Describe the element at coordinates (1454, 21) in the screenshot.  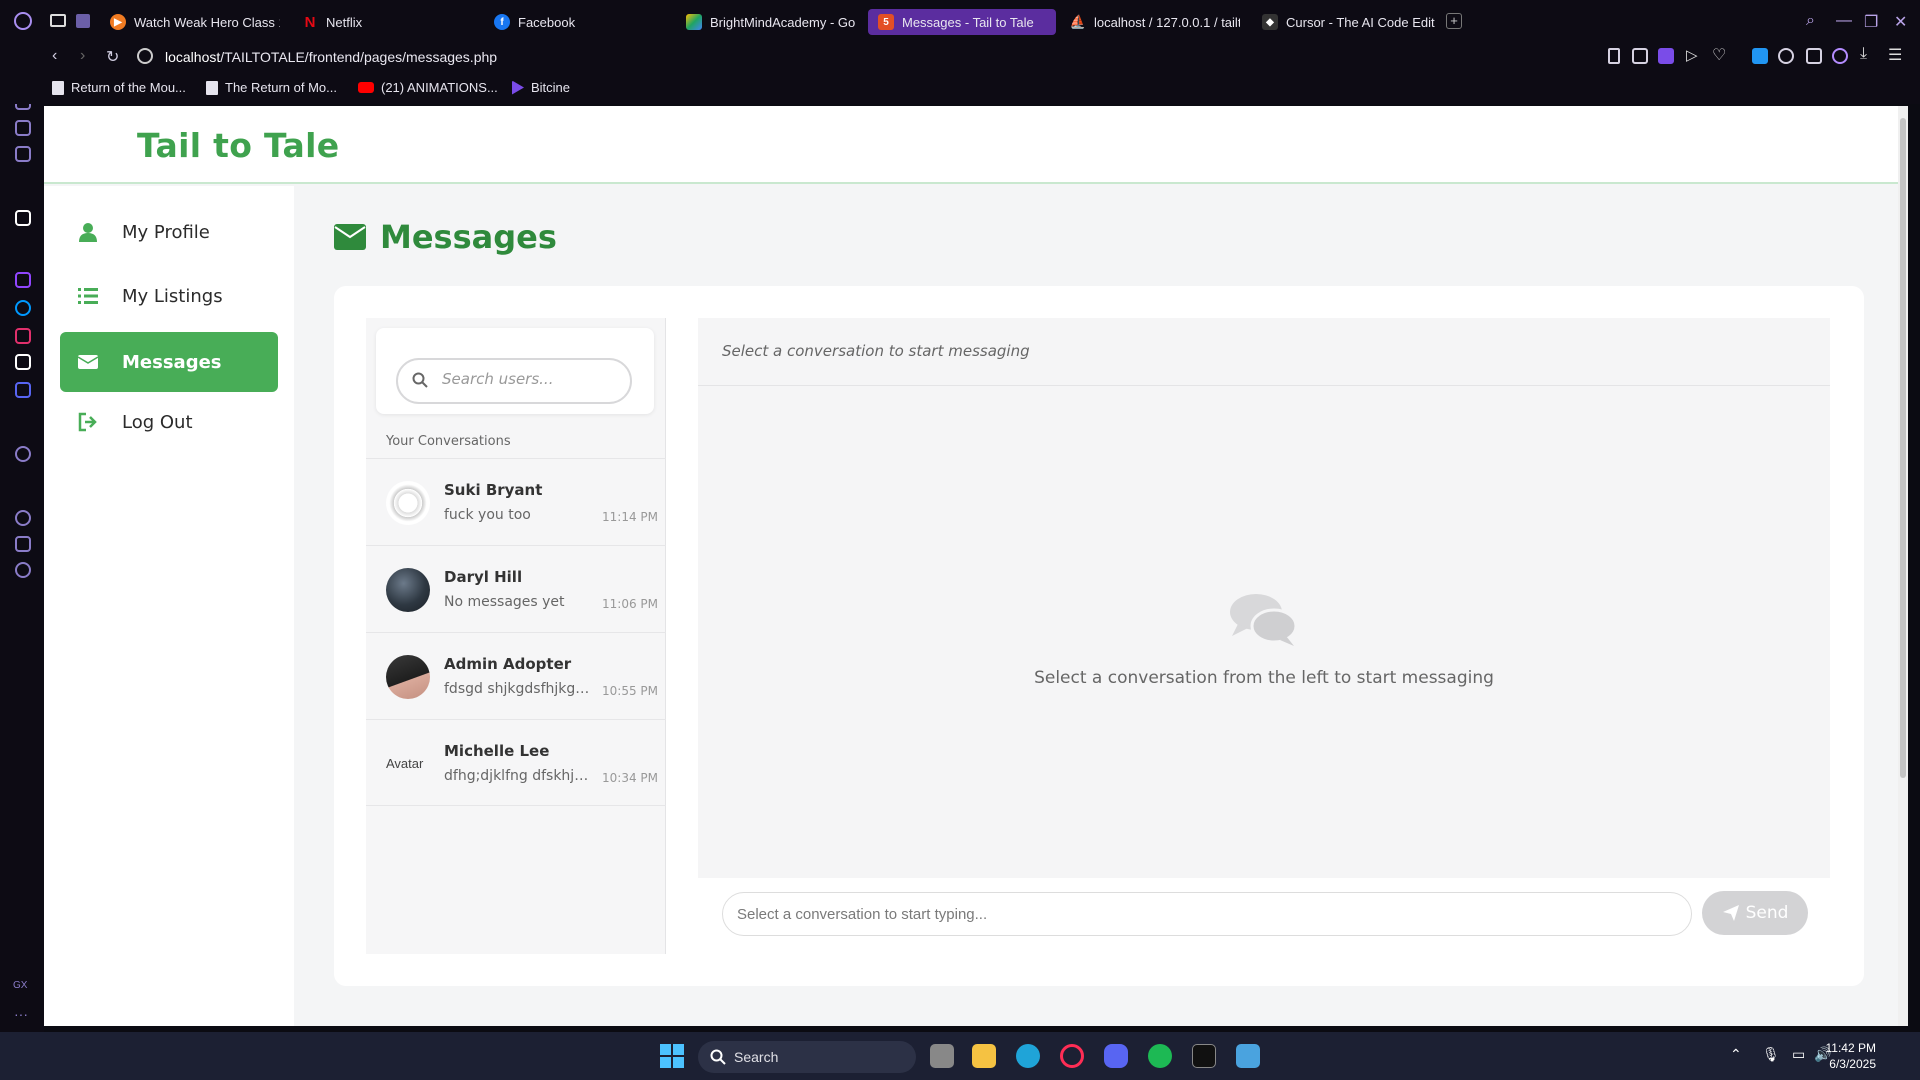
I see `new-tab-button: +` at that location.